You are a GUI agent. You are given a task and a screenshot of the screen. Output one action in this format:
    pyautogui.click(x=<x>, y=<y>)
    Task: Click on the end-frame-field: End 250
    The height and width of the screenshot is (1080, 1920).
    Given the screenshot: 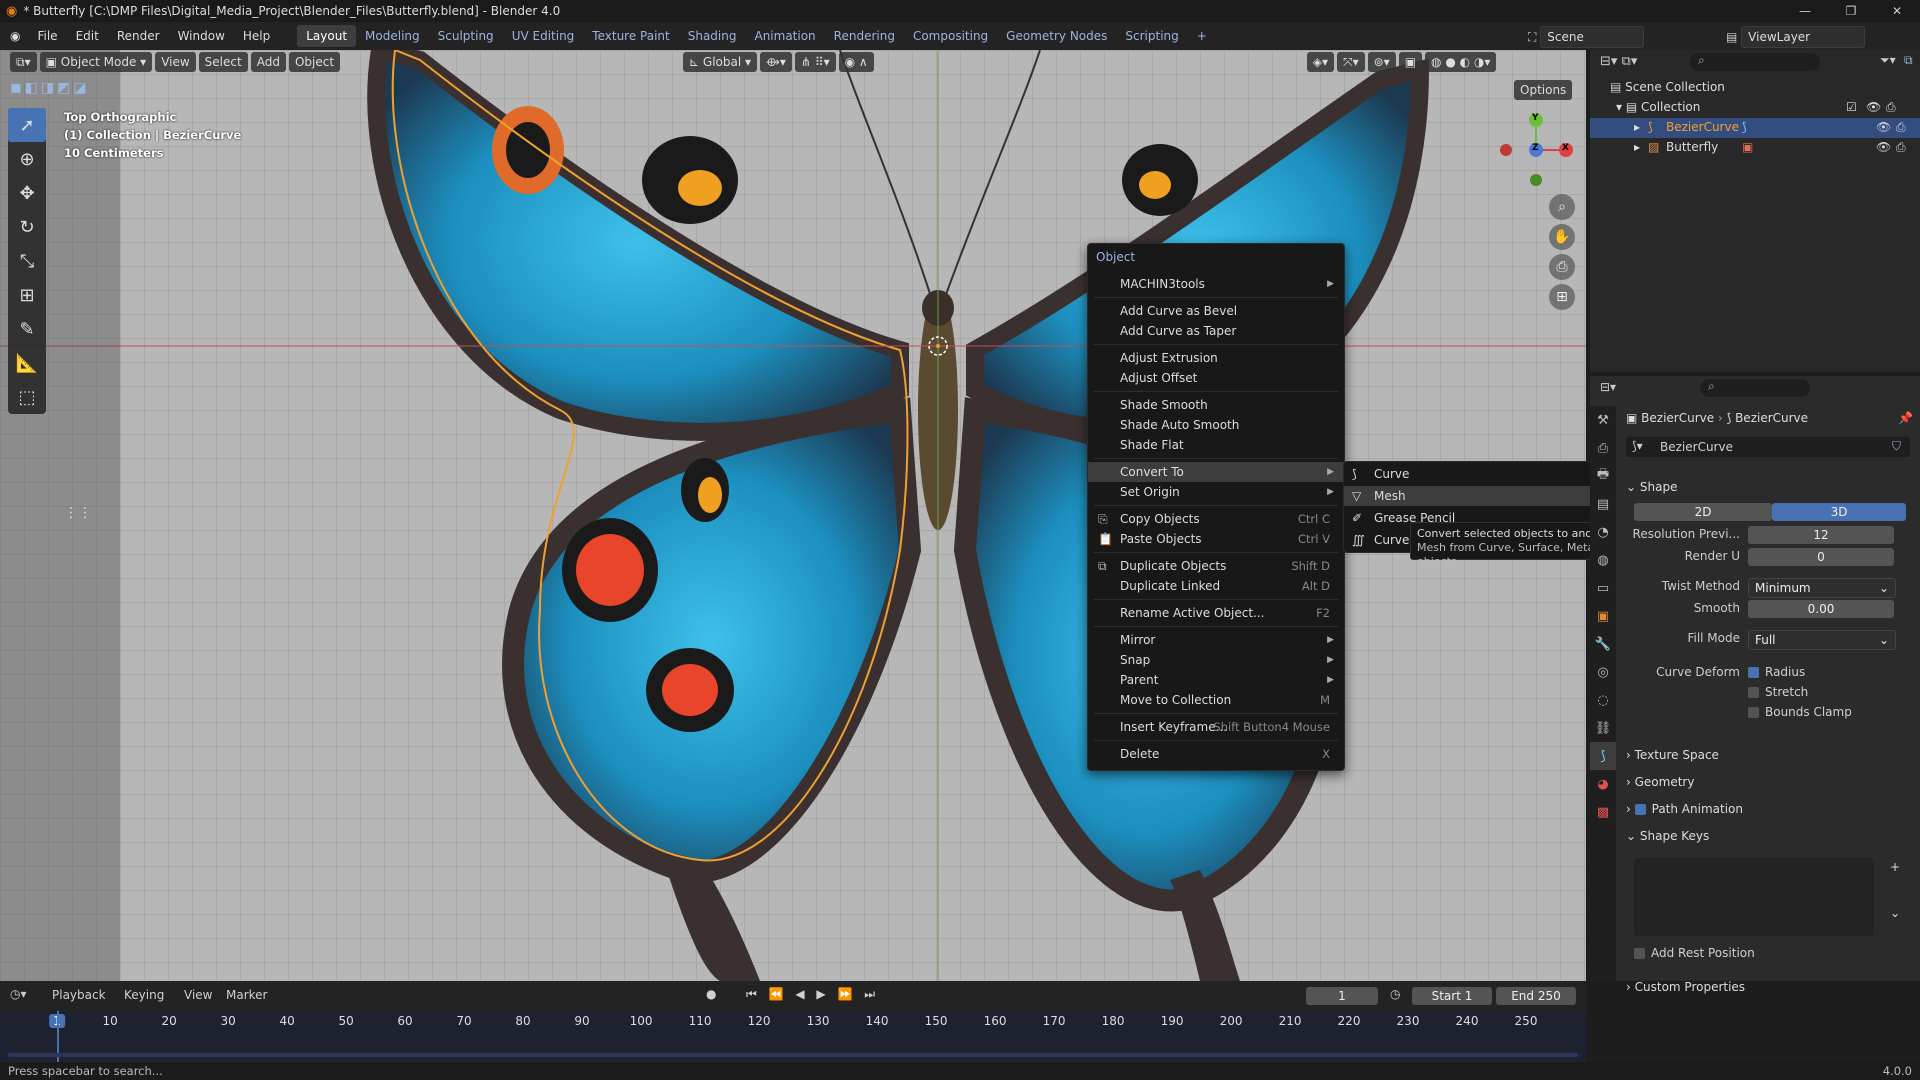 What is the action you would take?
    pyautogui.click(x=1536, y=996)
    